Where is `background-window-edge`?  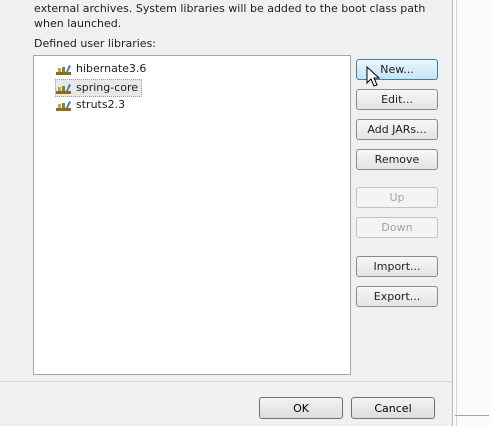 background-window-edge is located at coordinates (471, 213).